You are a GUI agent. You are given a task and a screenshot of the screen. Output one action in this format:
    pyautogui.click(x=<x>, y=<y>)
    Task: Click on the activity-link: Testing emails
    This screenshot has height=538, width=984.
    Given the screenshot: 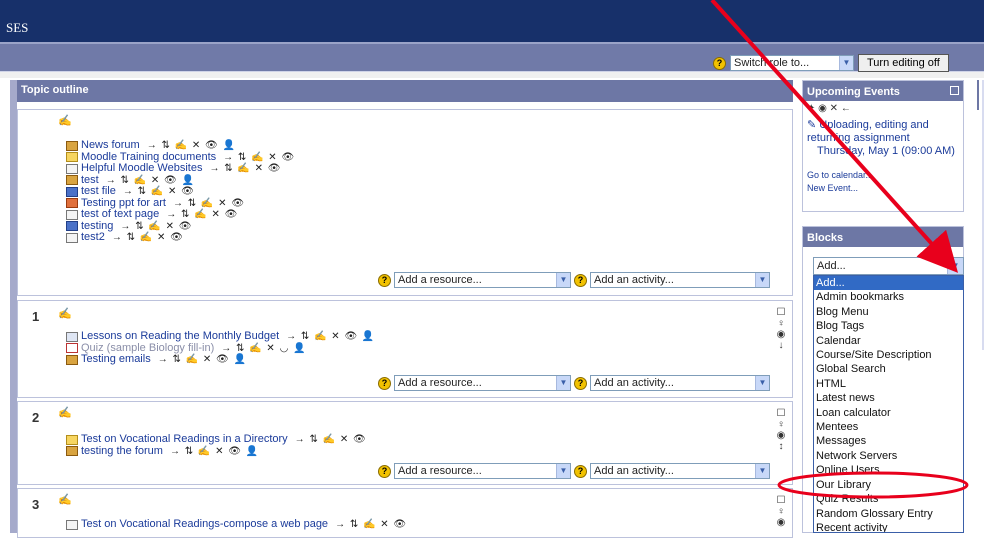 What is the action you would take?
    pyautogui.click(x=116, y=359)
    